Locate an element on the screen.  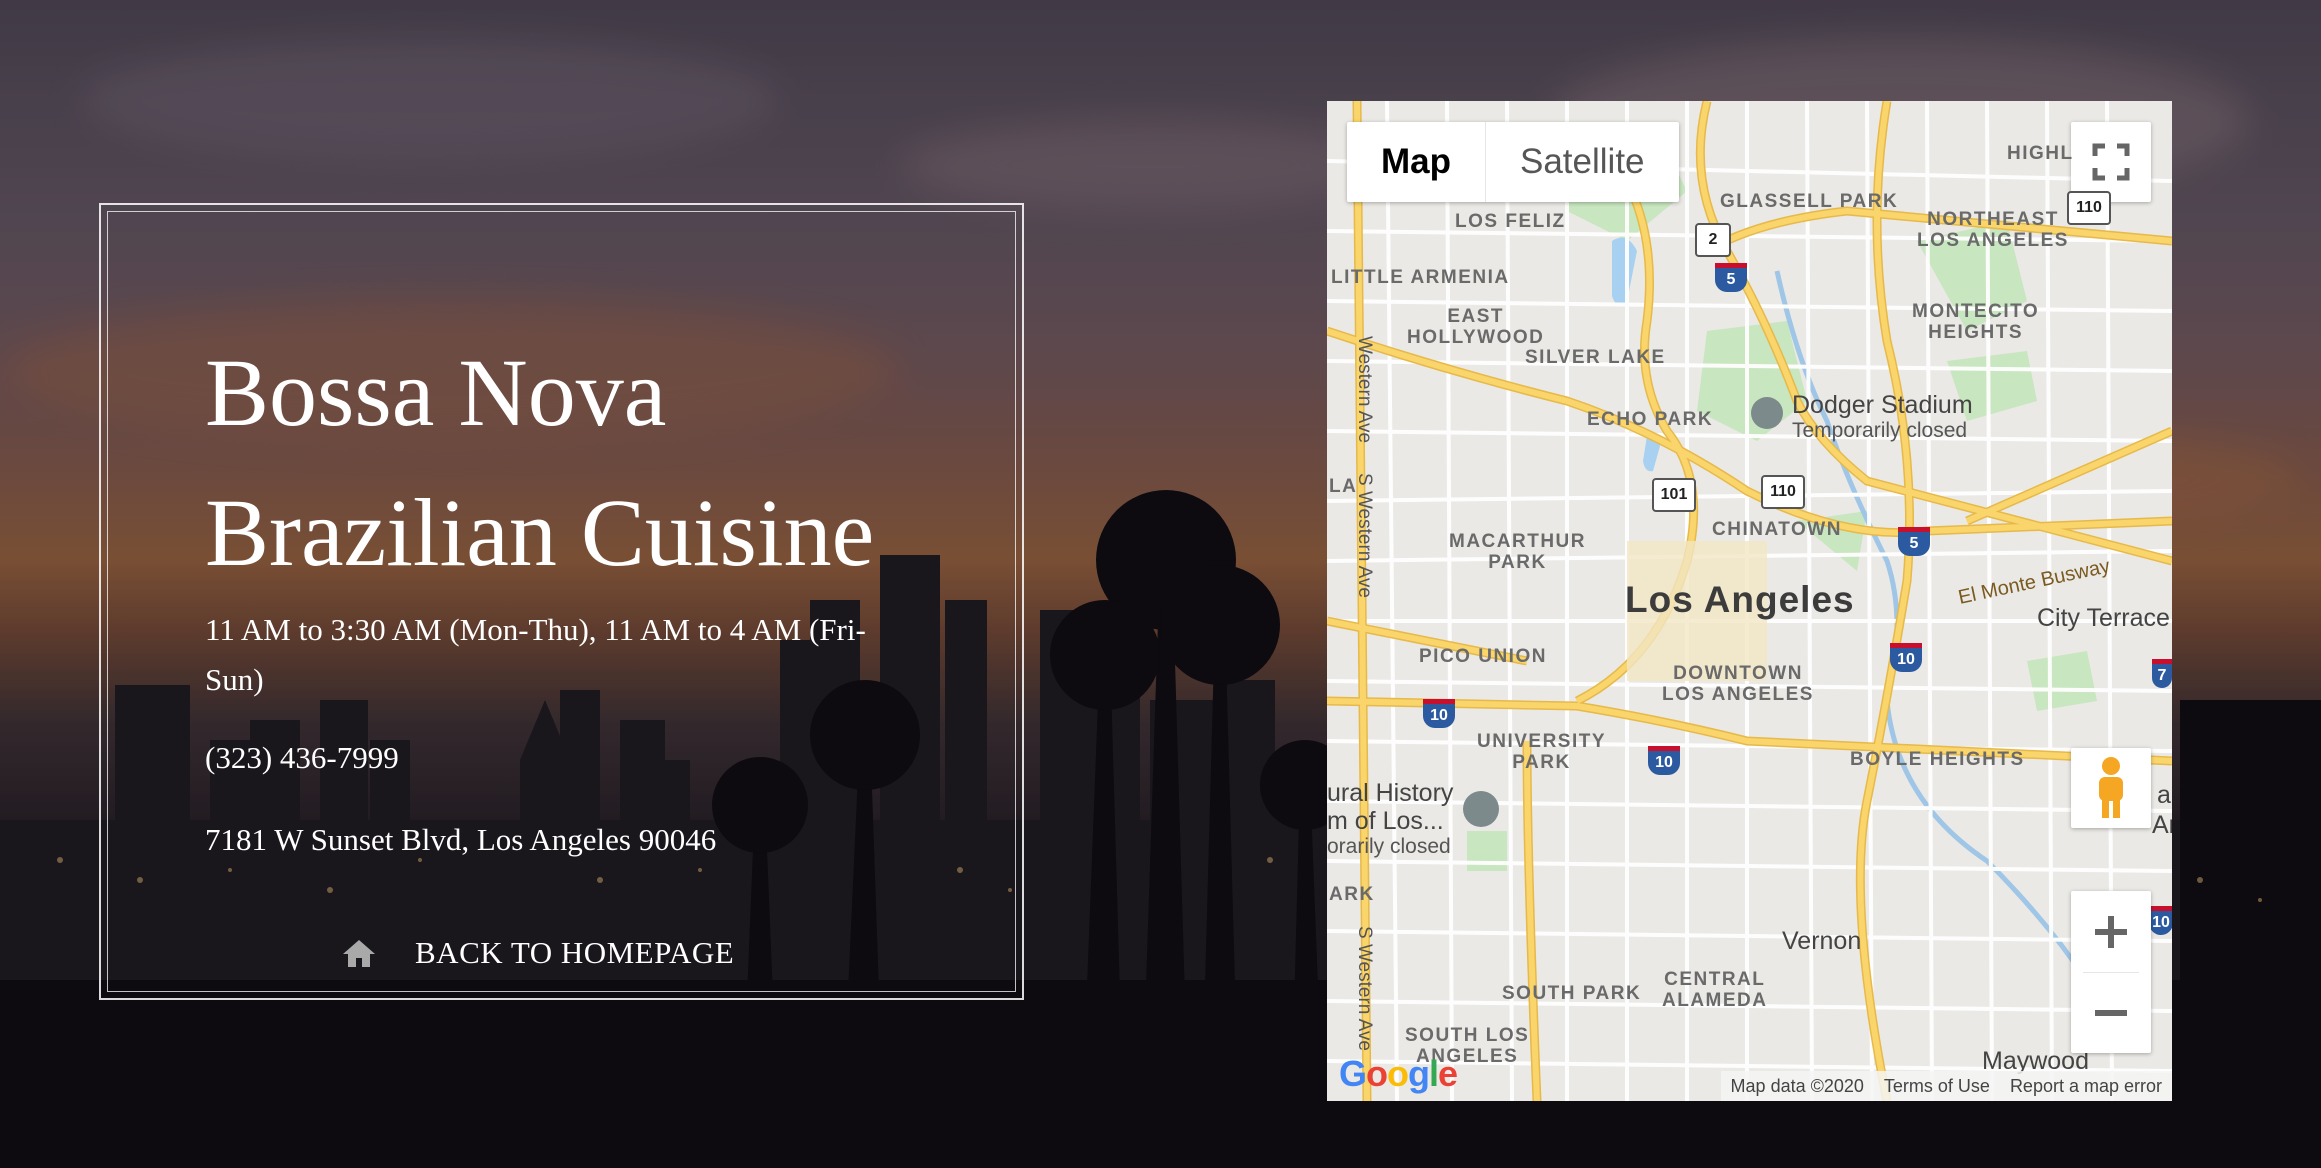
map-label-chinatown: CHINATOWN is located at coordinates (1777, 529).